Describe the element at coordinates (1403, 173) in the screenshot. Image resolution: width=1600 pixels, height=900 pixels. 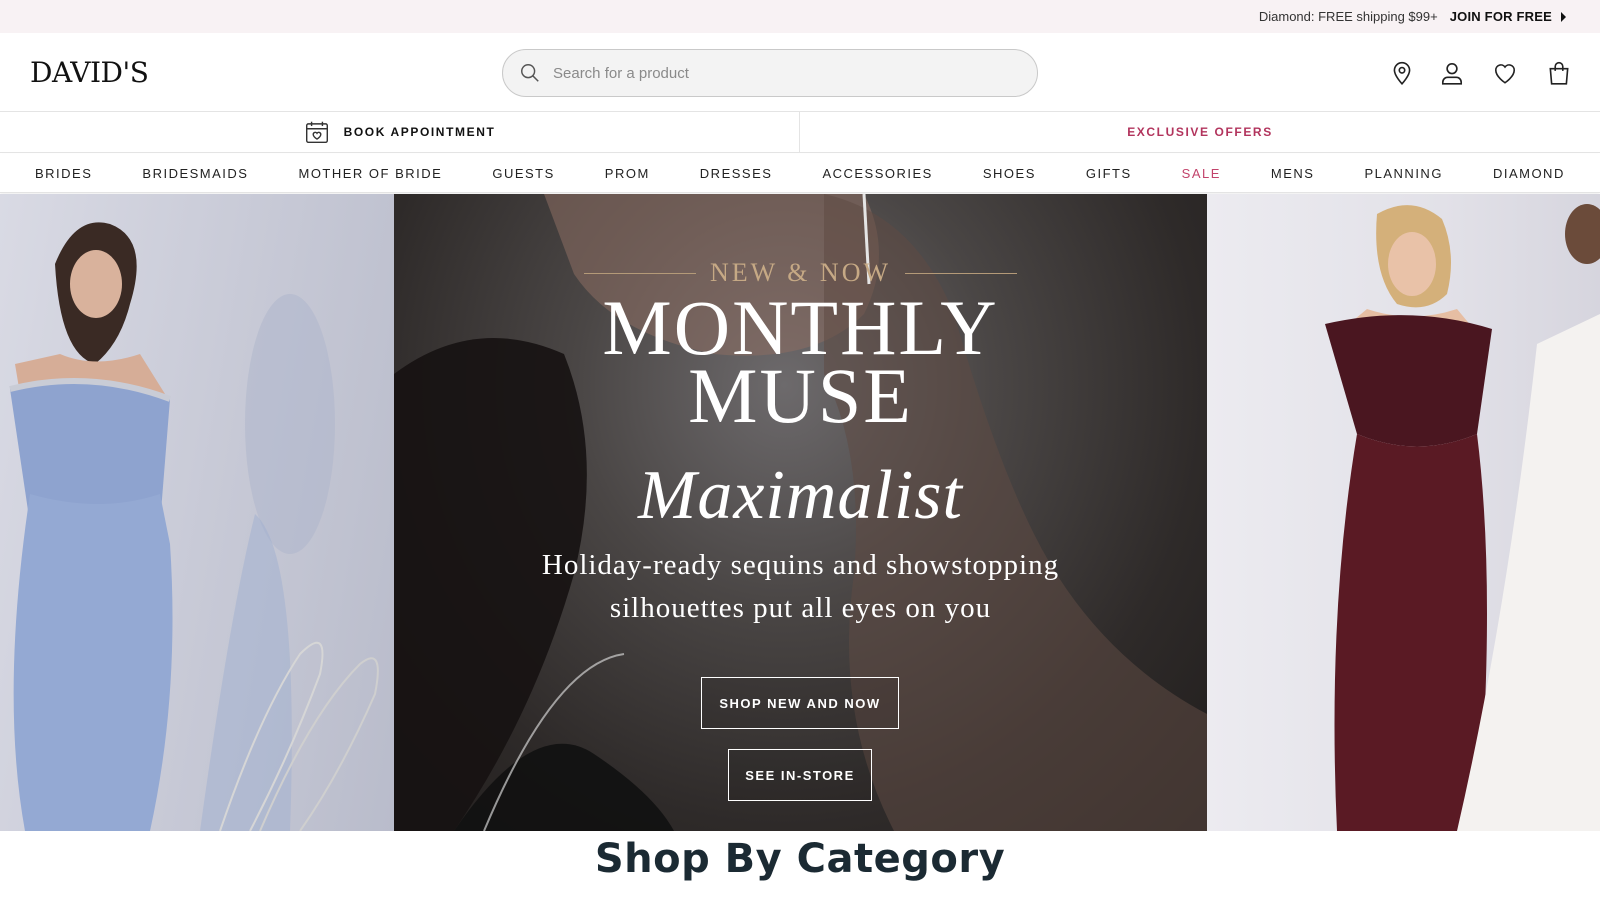
I see `nav-item-planning: PLANNING` at that location.